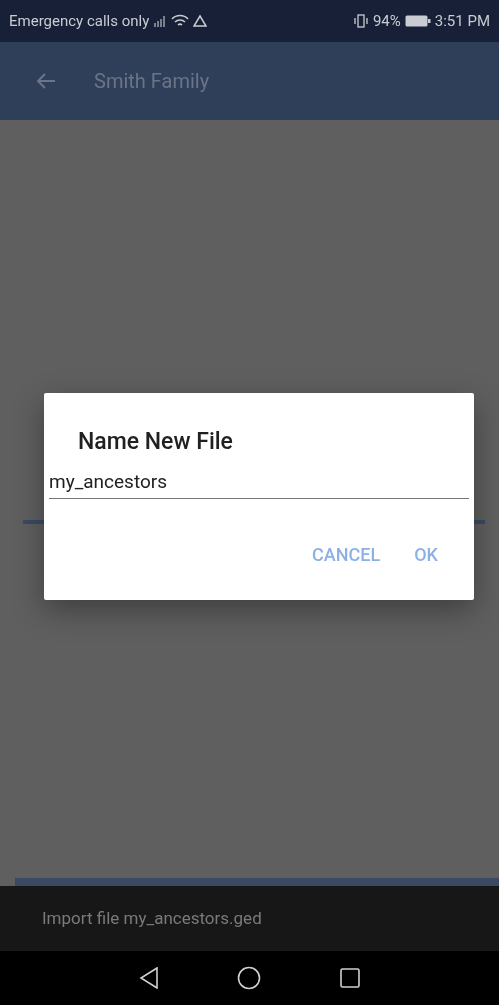 The image size is (499, 1005). What do you see at coordinates (346, 554) in the screenshot?
I see `cancel-button: CANCEL` at bounding box center [346, 554].